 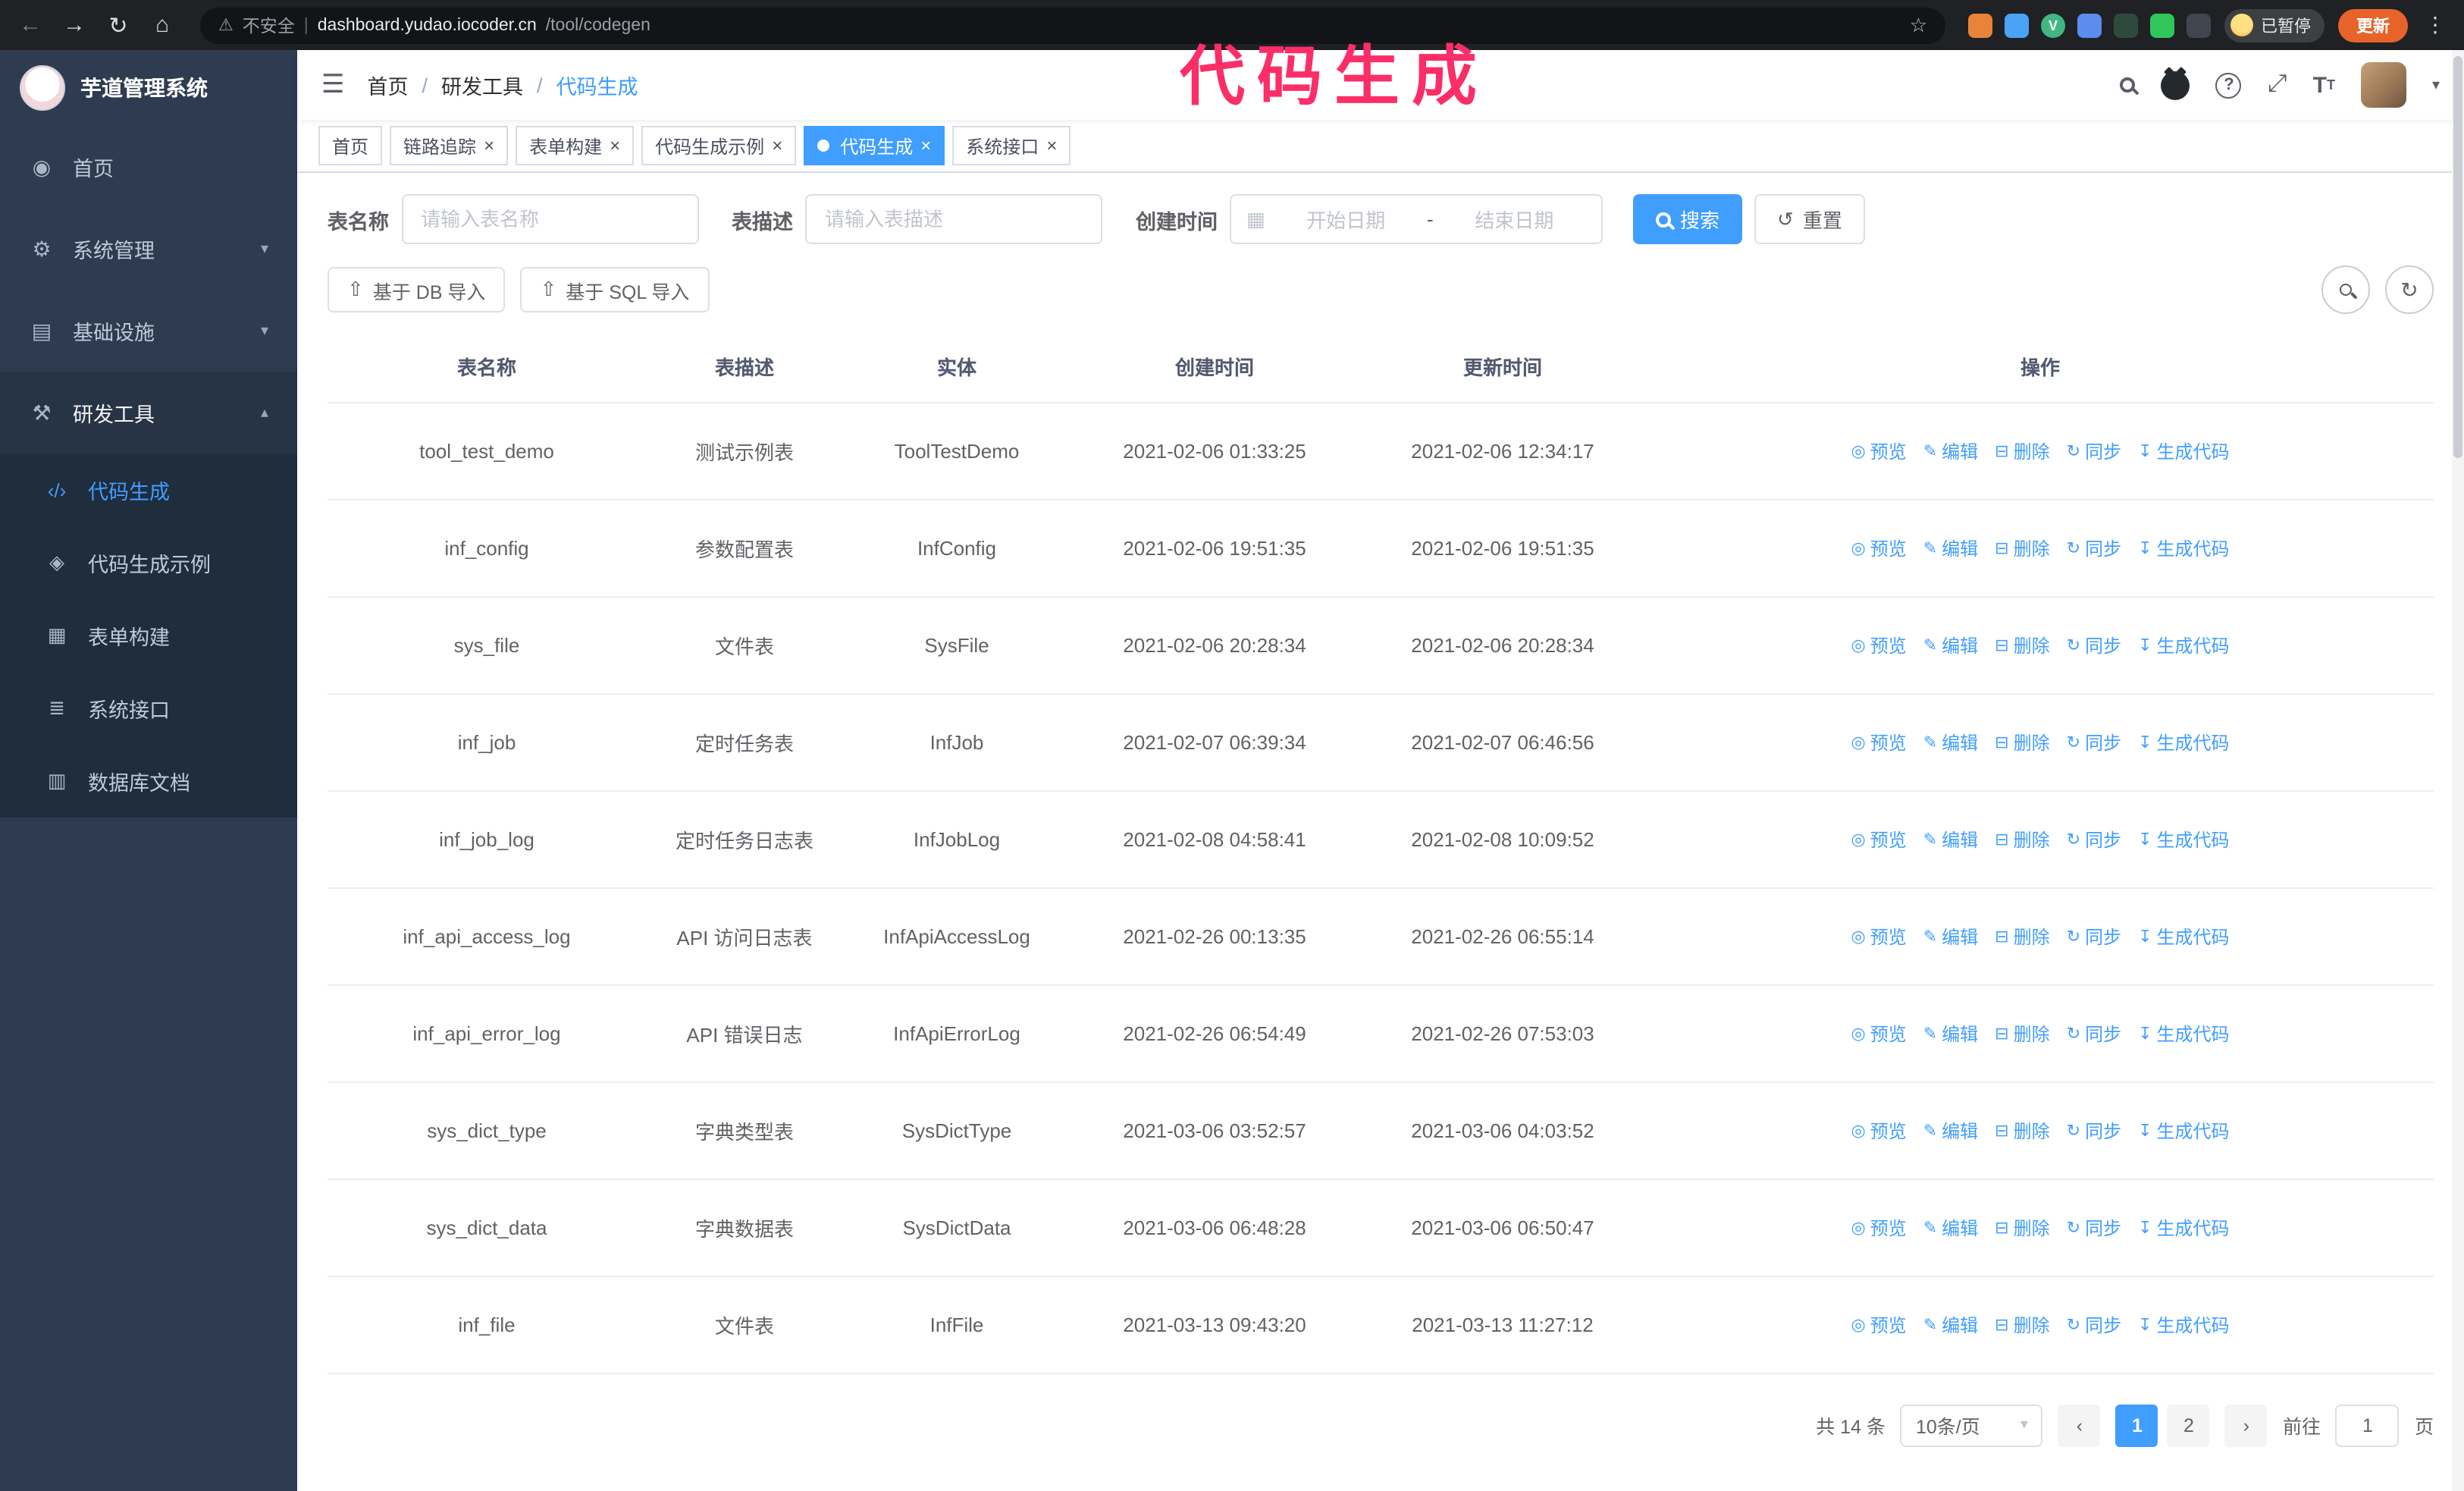 I want to click on profile-paused-chip: 已暂停, so click(x=2274, y=25).